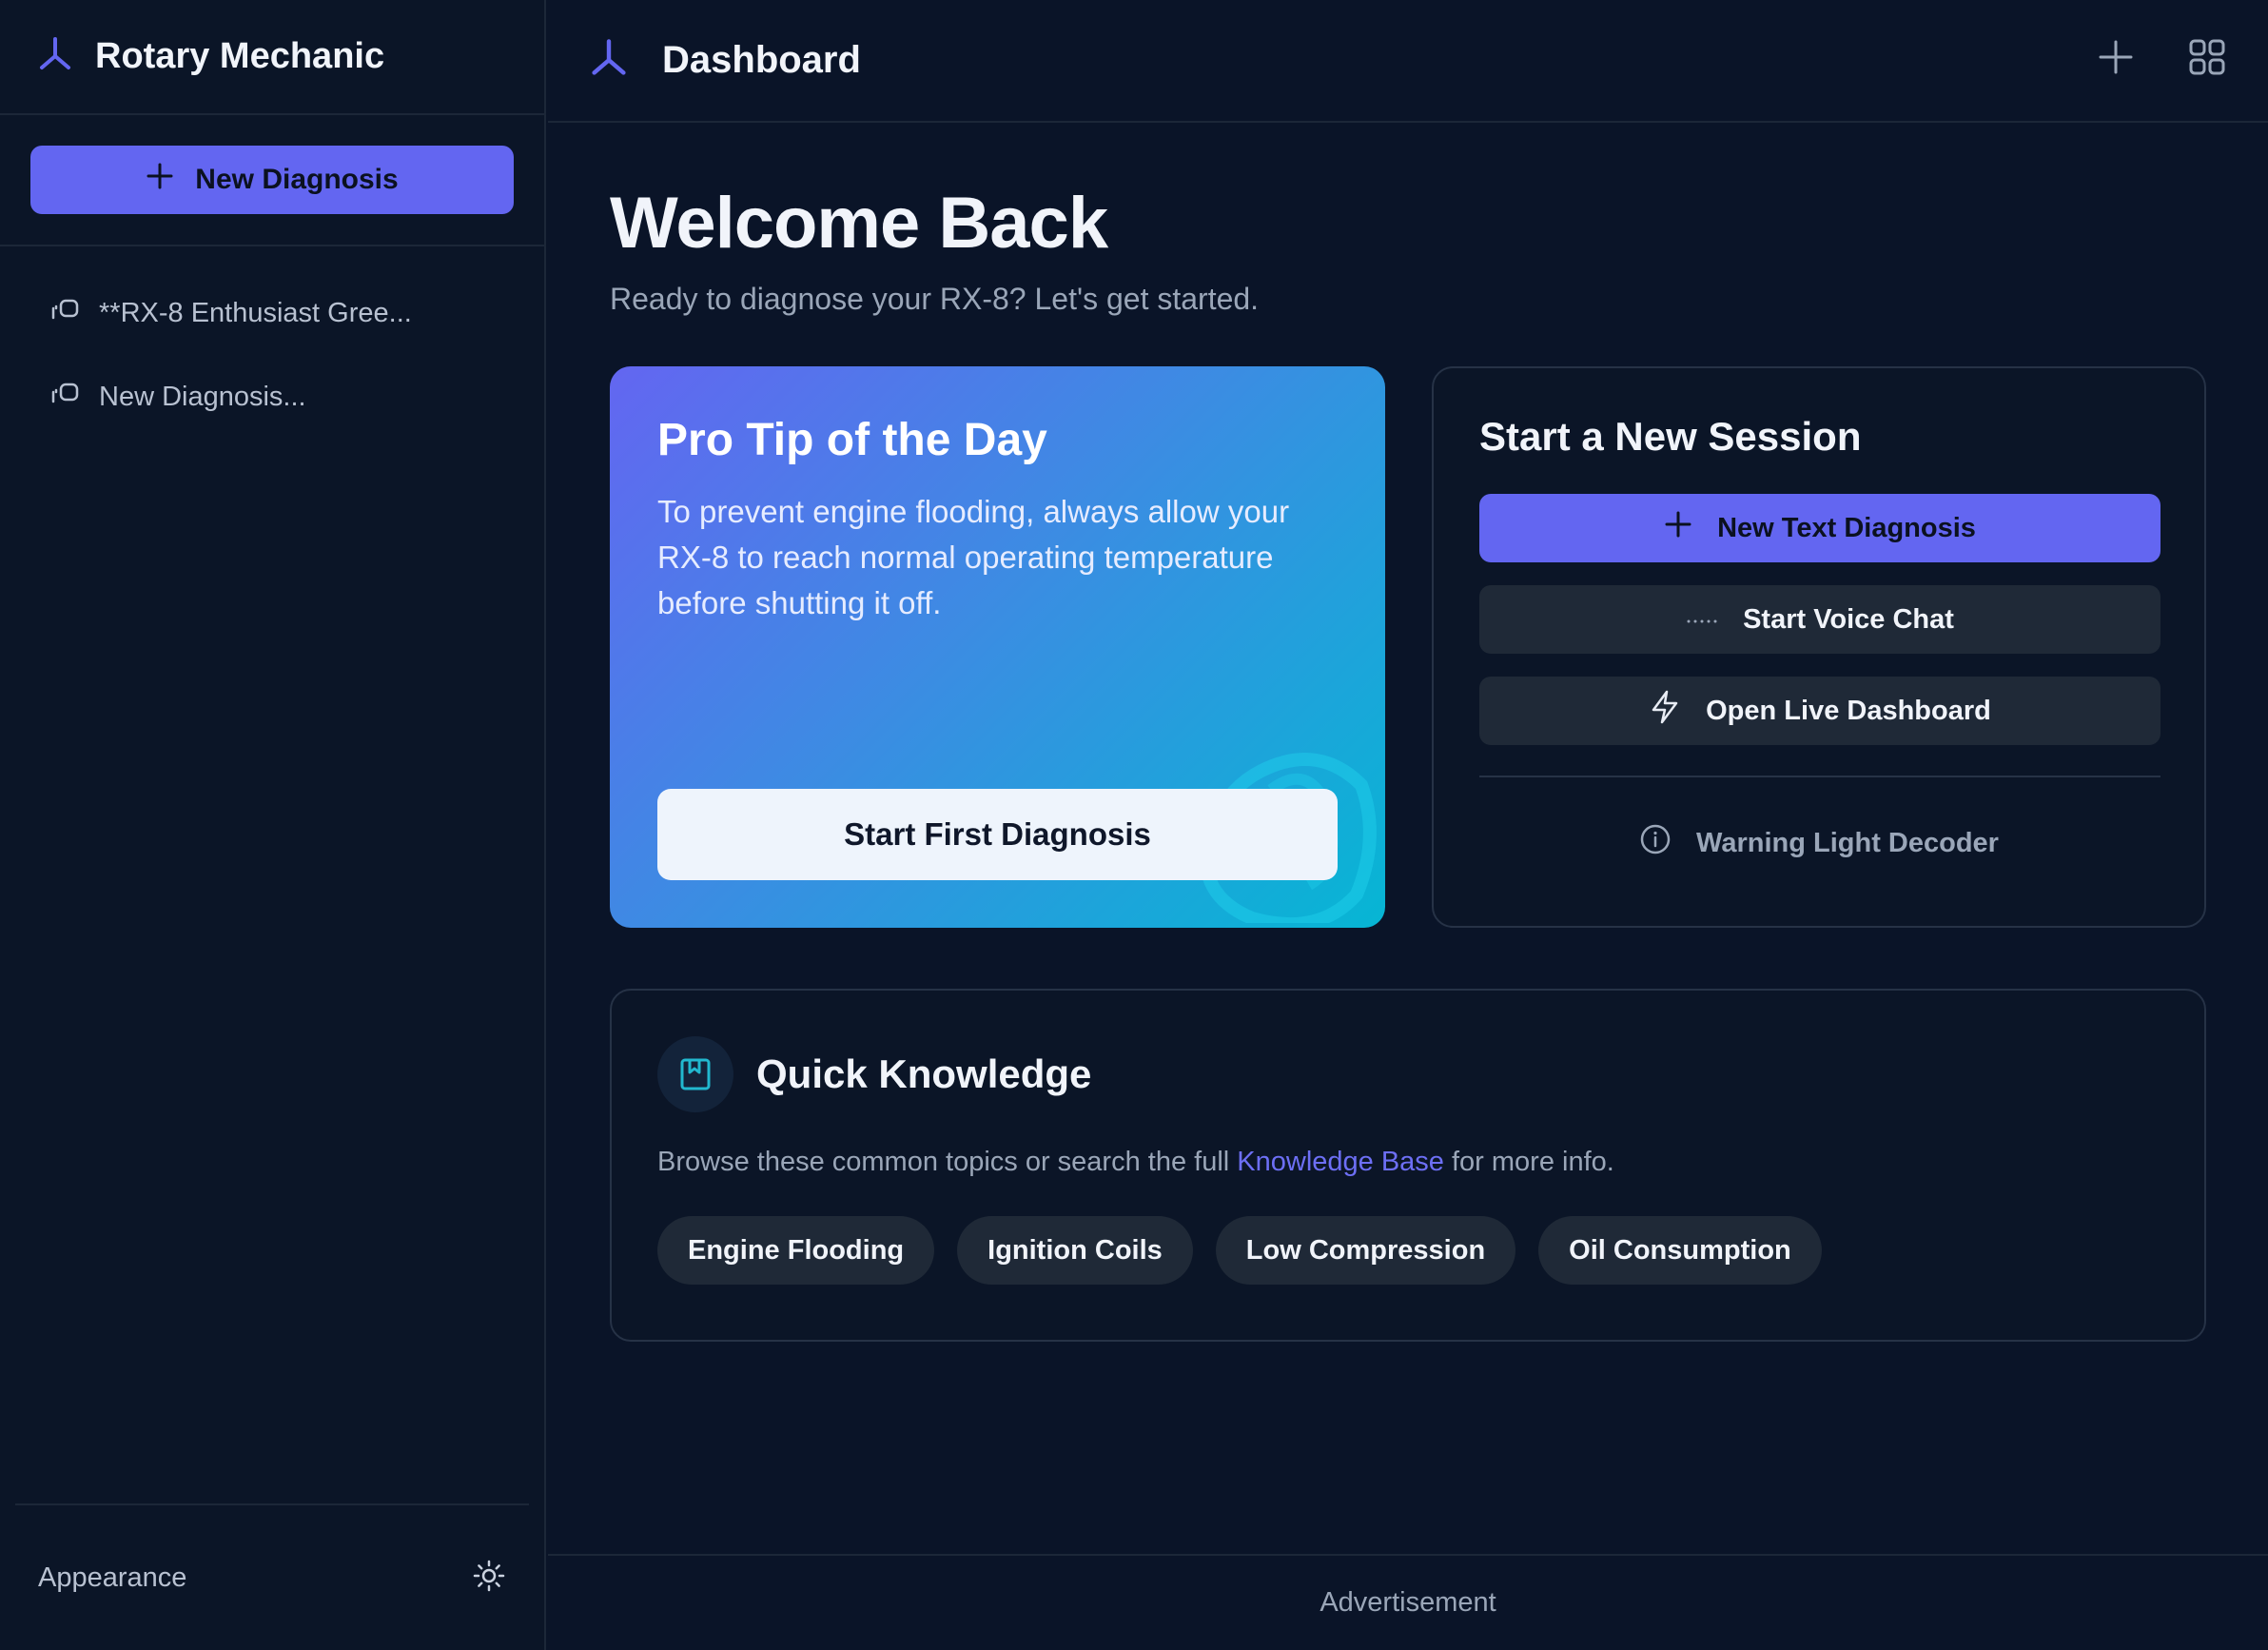 This screenshot has width=2268, height=1650. I want to click on brand: Rotary Mechanic, so click(272, 58).